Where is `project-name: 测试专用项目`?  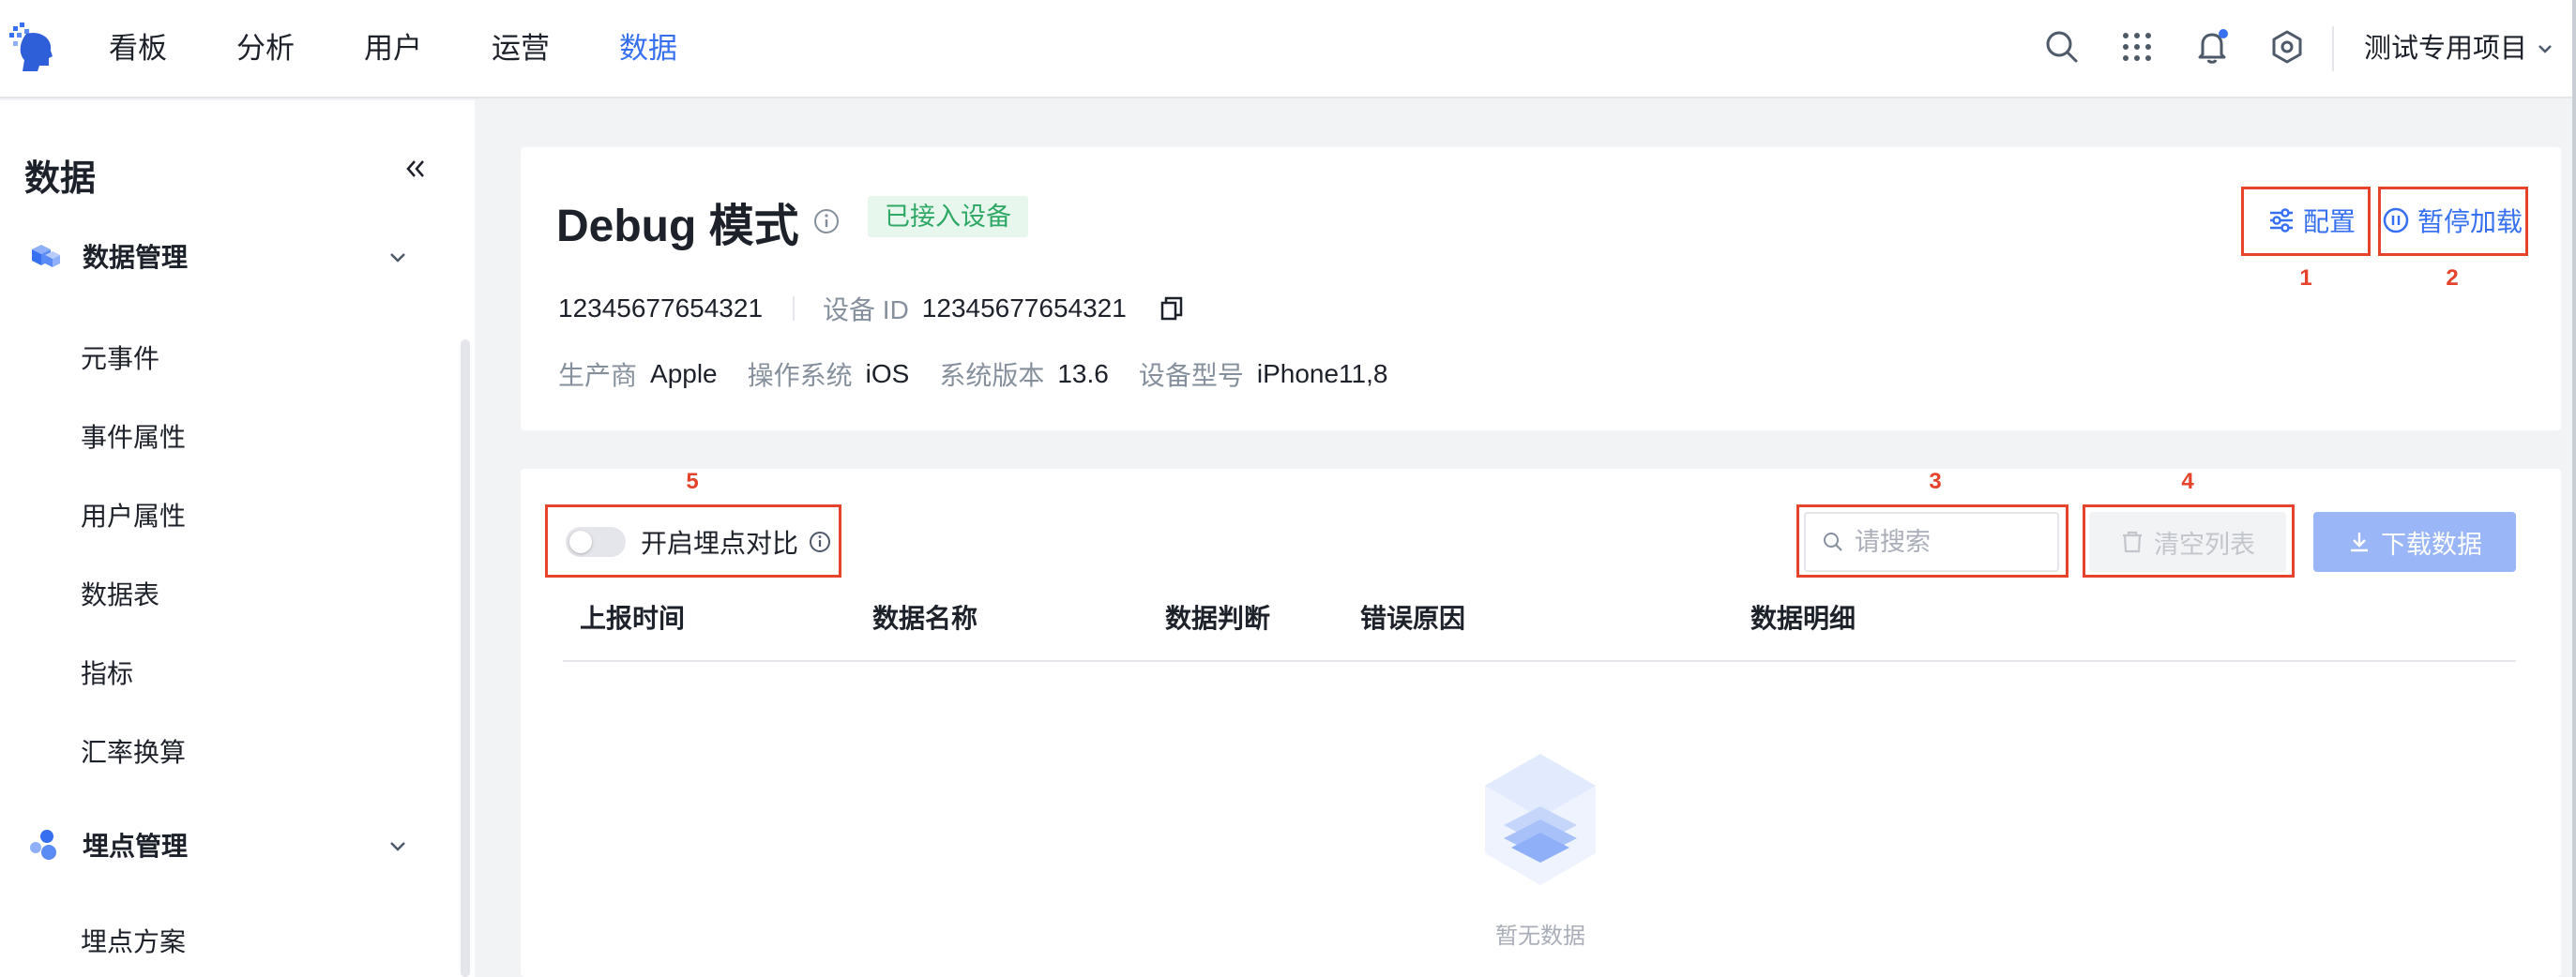 project-name: 测试专用项目 is located at coordinates (2446, 49).